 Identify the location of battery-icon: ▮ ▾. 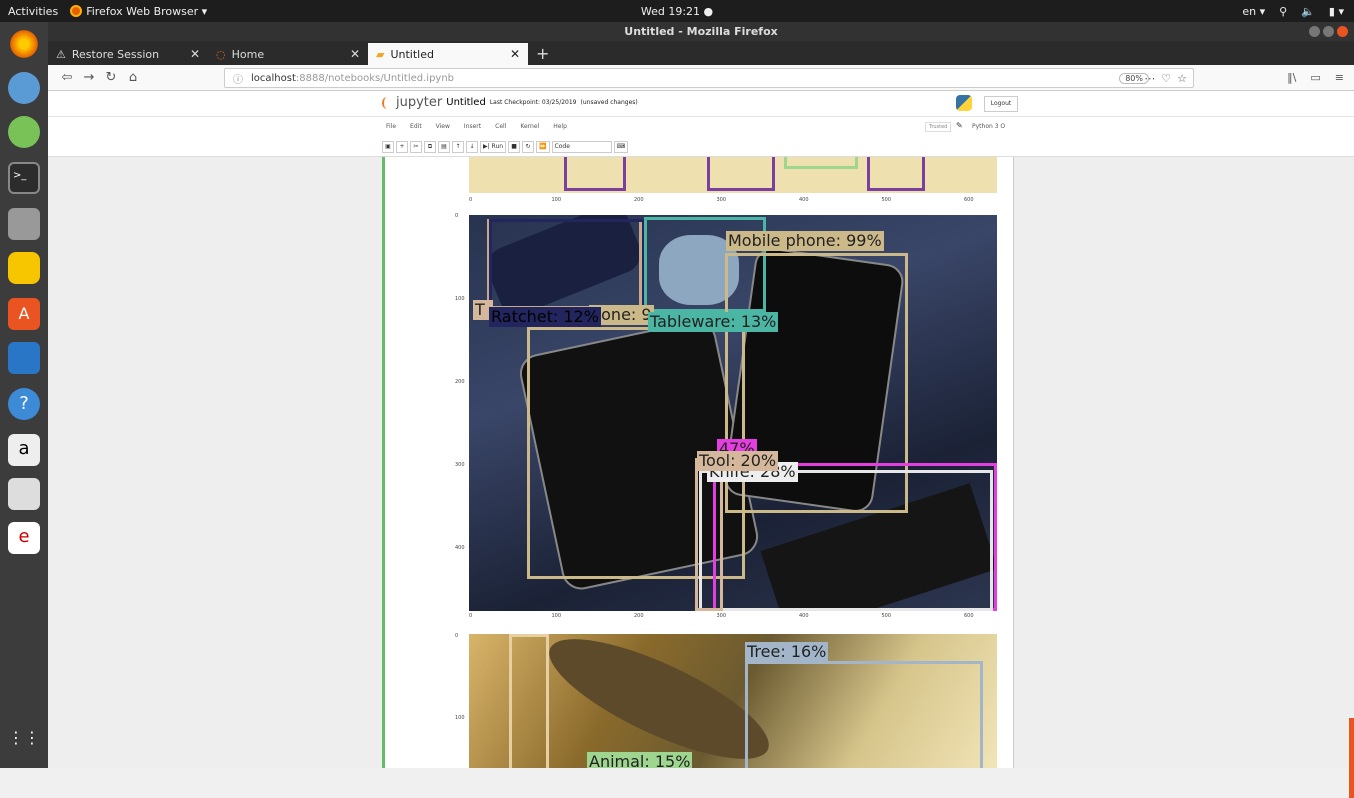
(1336, 11).